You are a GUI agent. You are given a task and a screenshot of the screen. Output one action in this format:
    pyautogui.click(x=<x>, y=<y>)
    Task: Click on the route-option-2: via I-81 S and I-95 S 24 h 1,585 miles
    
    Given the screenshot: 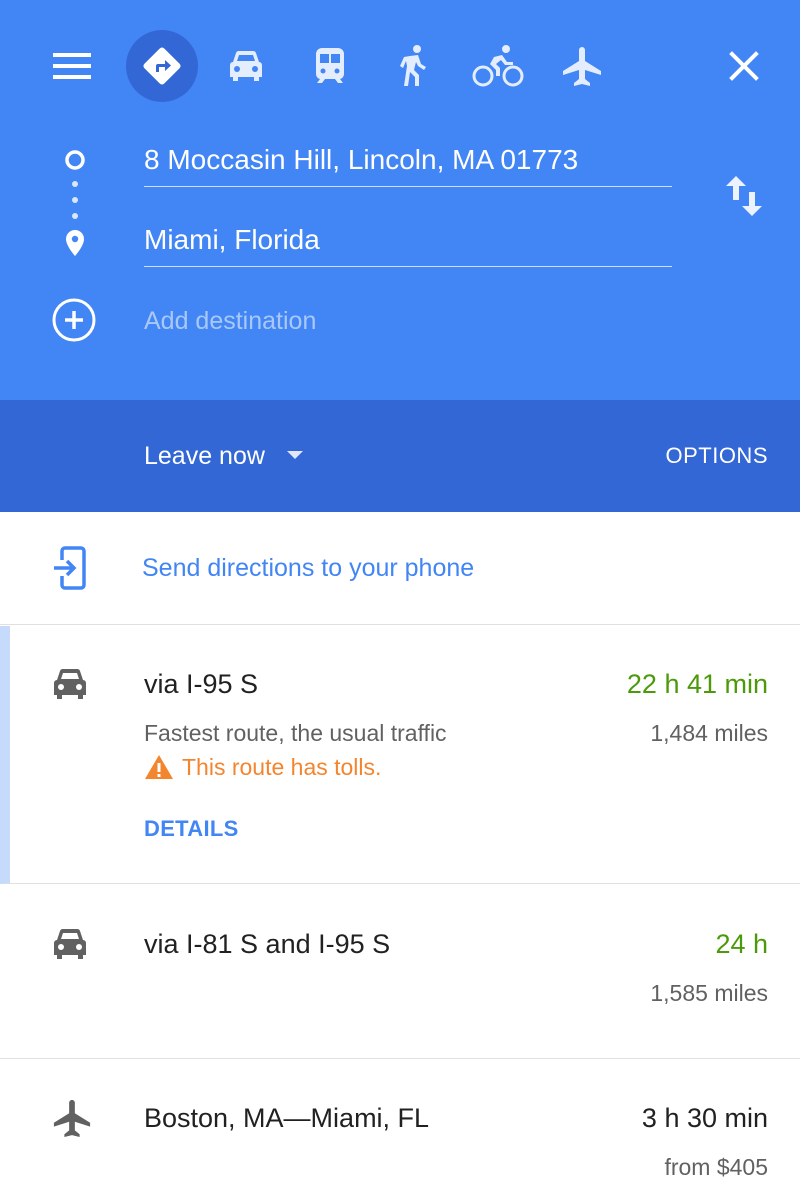 What is the action you would take?
    pyautogui.click(x=400, y=972)
    